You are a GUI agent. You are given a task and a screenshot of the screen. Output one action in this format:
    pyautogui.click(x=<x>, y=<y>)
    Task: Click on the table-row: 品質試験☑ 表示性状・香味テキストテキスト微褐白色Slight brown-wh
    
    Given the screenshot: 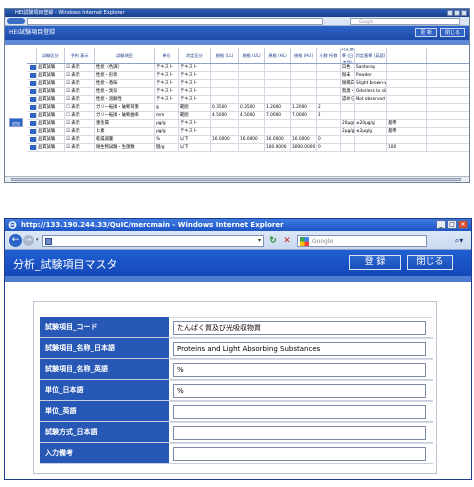 What is the action you would take?
    pyautogui.click(x=248, y=84)
    